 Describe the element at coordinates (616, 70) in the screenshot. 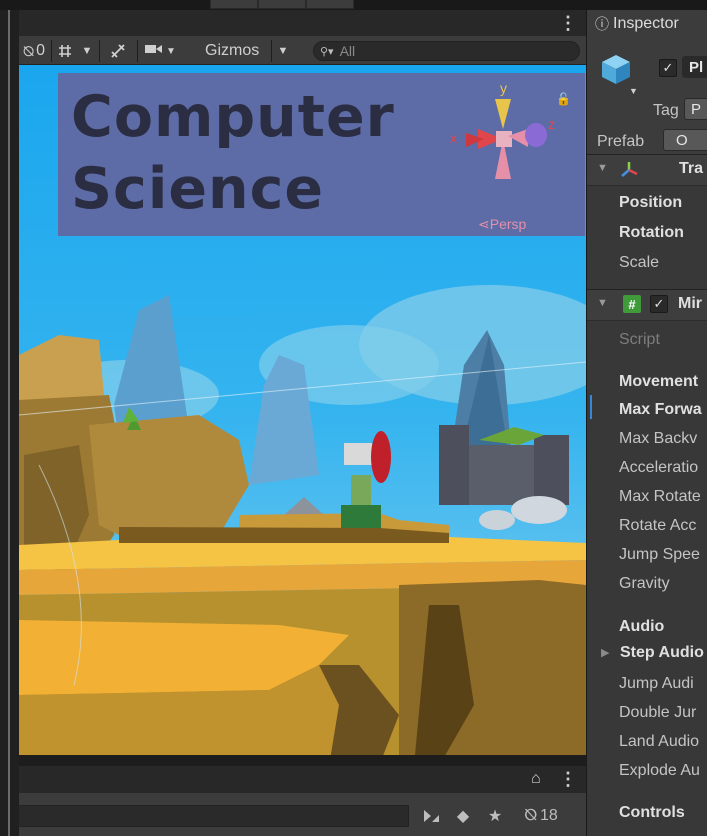

I see `gameobject-cube-icon` at that location.